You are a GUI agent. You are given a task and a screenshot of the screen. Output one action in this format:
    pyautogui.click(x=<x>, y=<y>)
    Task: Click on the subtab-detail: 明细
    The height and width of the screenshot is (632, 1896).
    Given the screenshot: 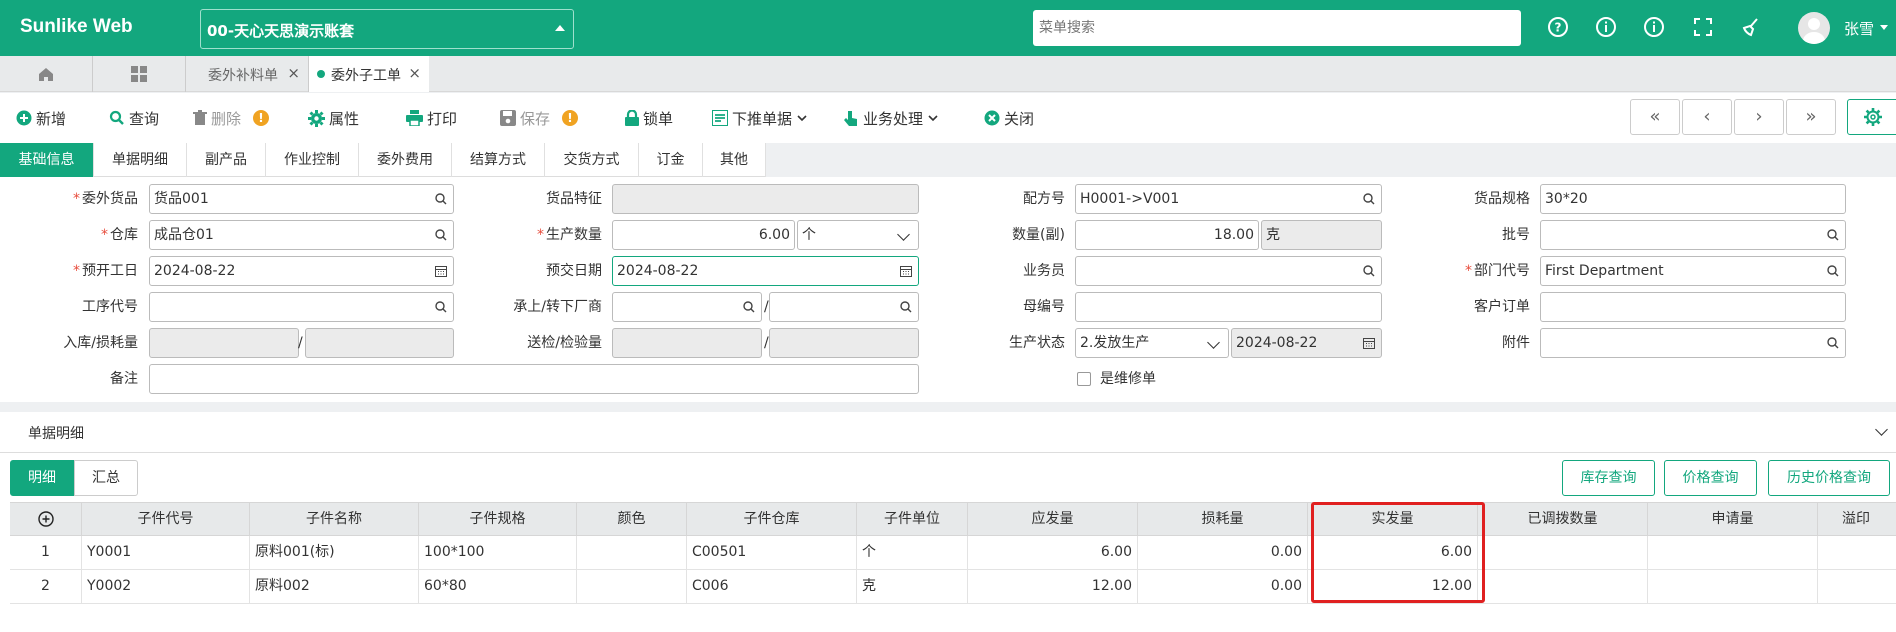 What is the action you would take?
    pyautogui.click(x=42, y=478)
    